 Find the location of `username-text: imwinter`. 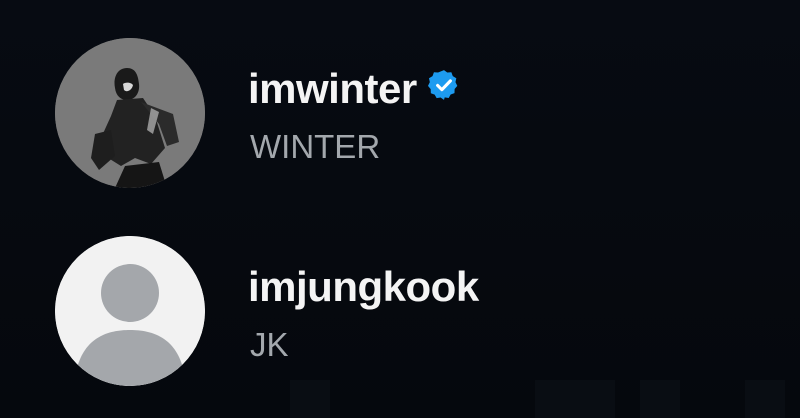

username-text: imwinter is located at coordinates (332, 88).